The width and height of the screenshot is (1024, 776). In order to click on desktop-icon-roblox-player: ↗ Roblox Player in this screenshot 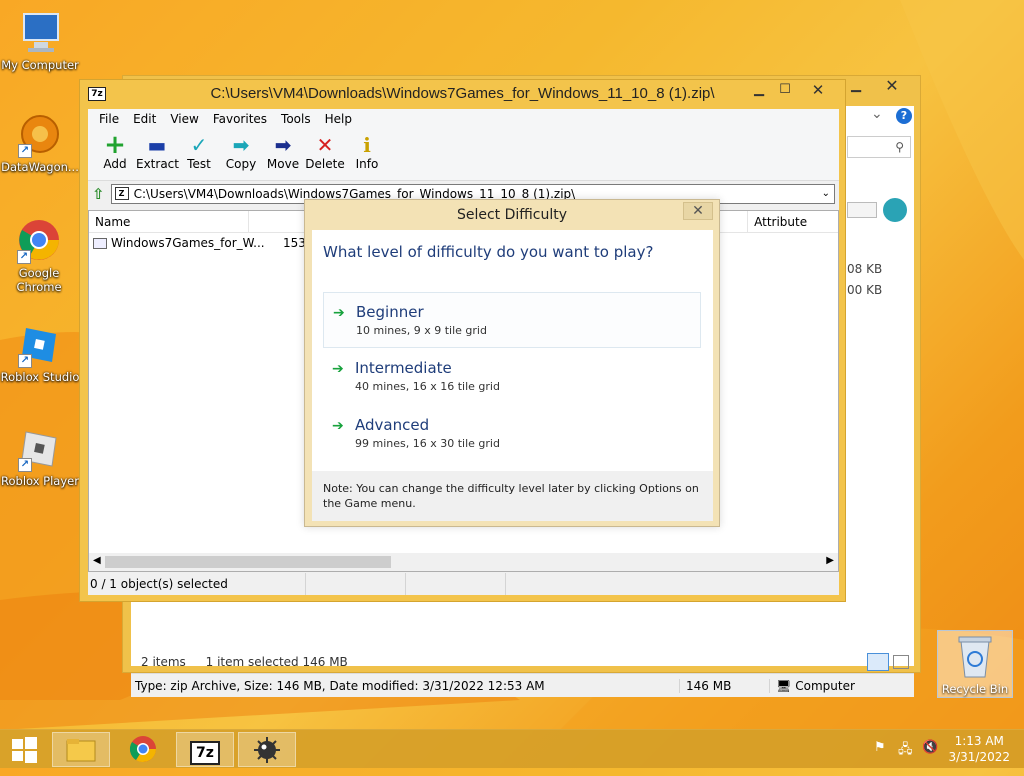, I will do `click(40, 456)`.